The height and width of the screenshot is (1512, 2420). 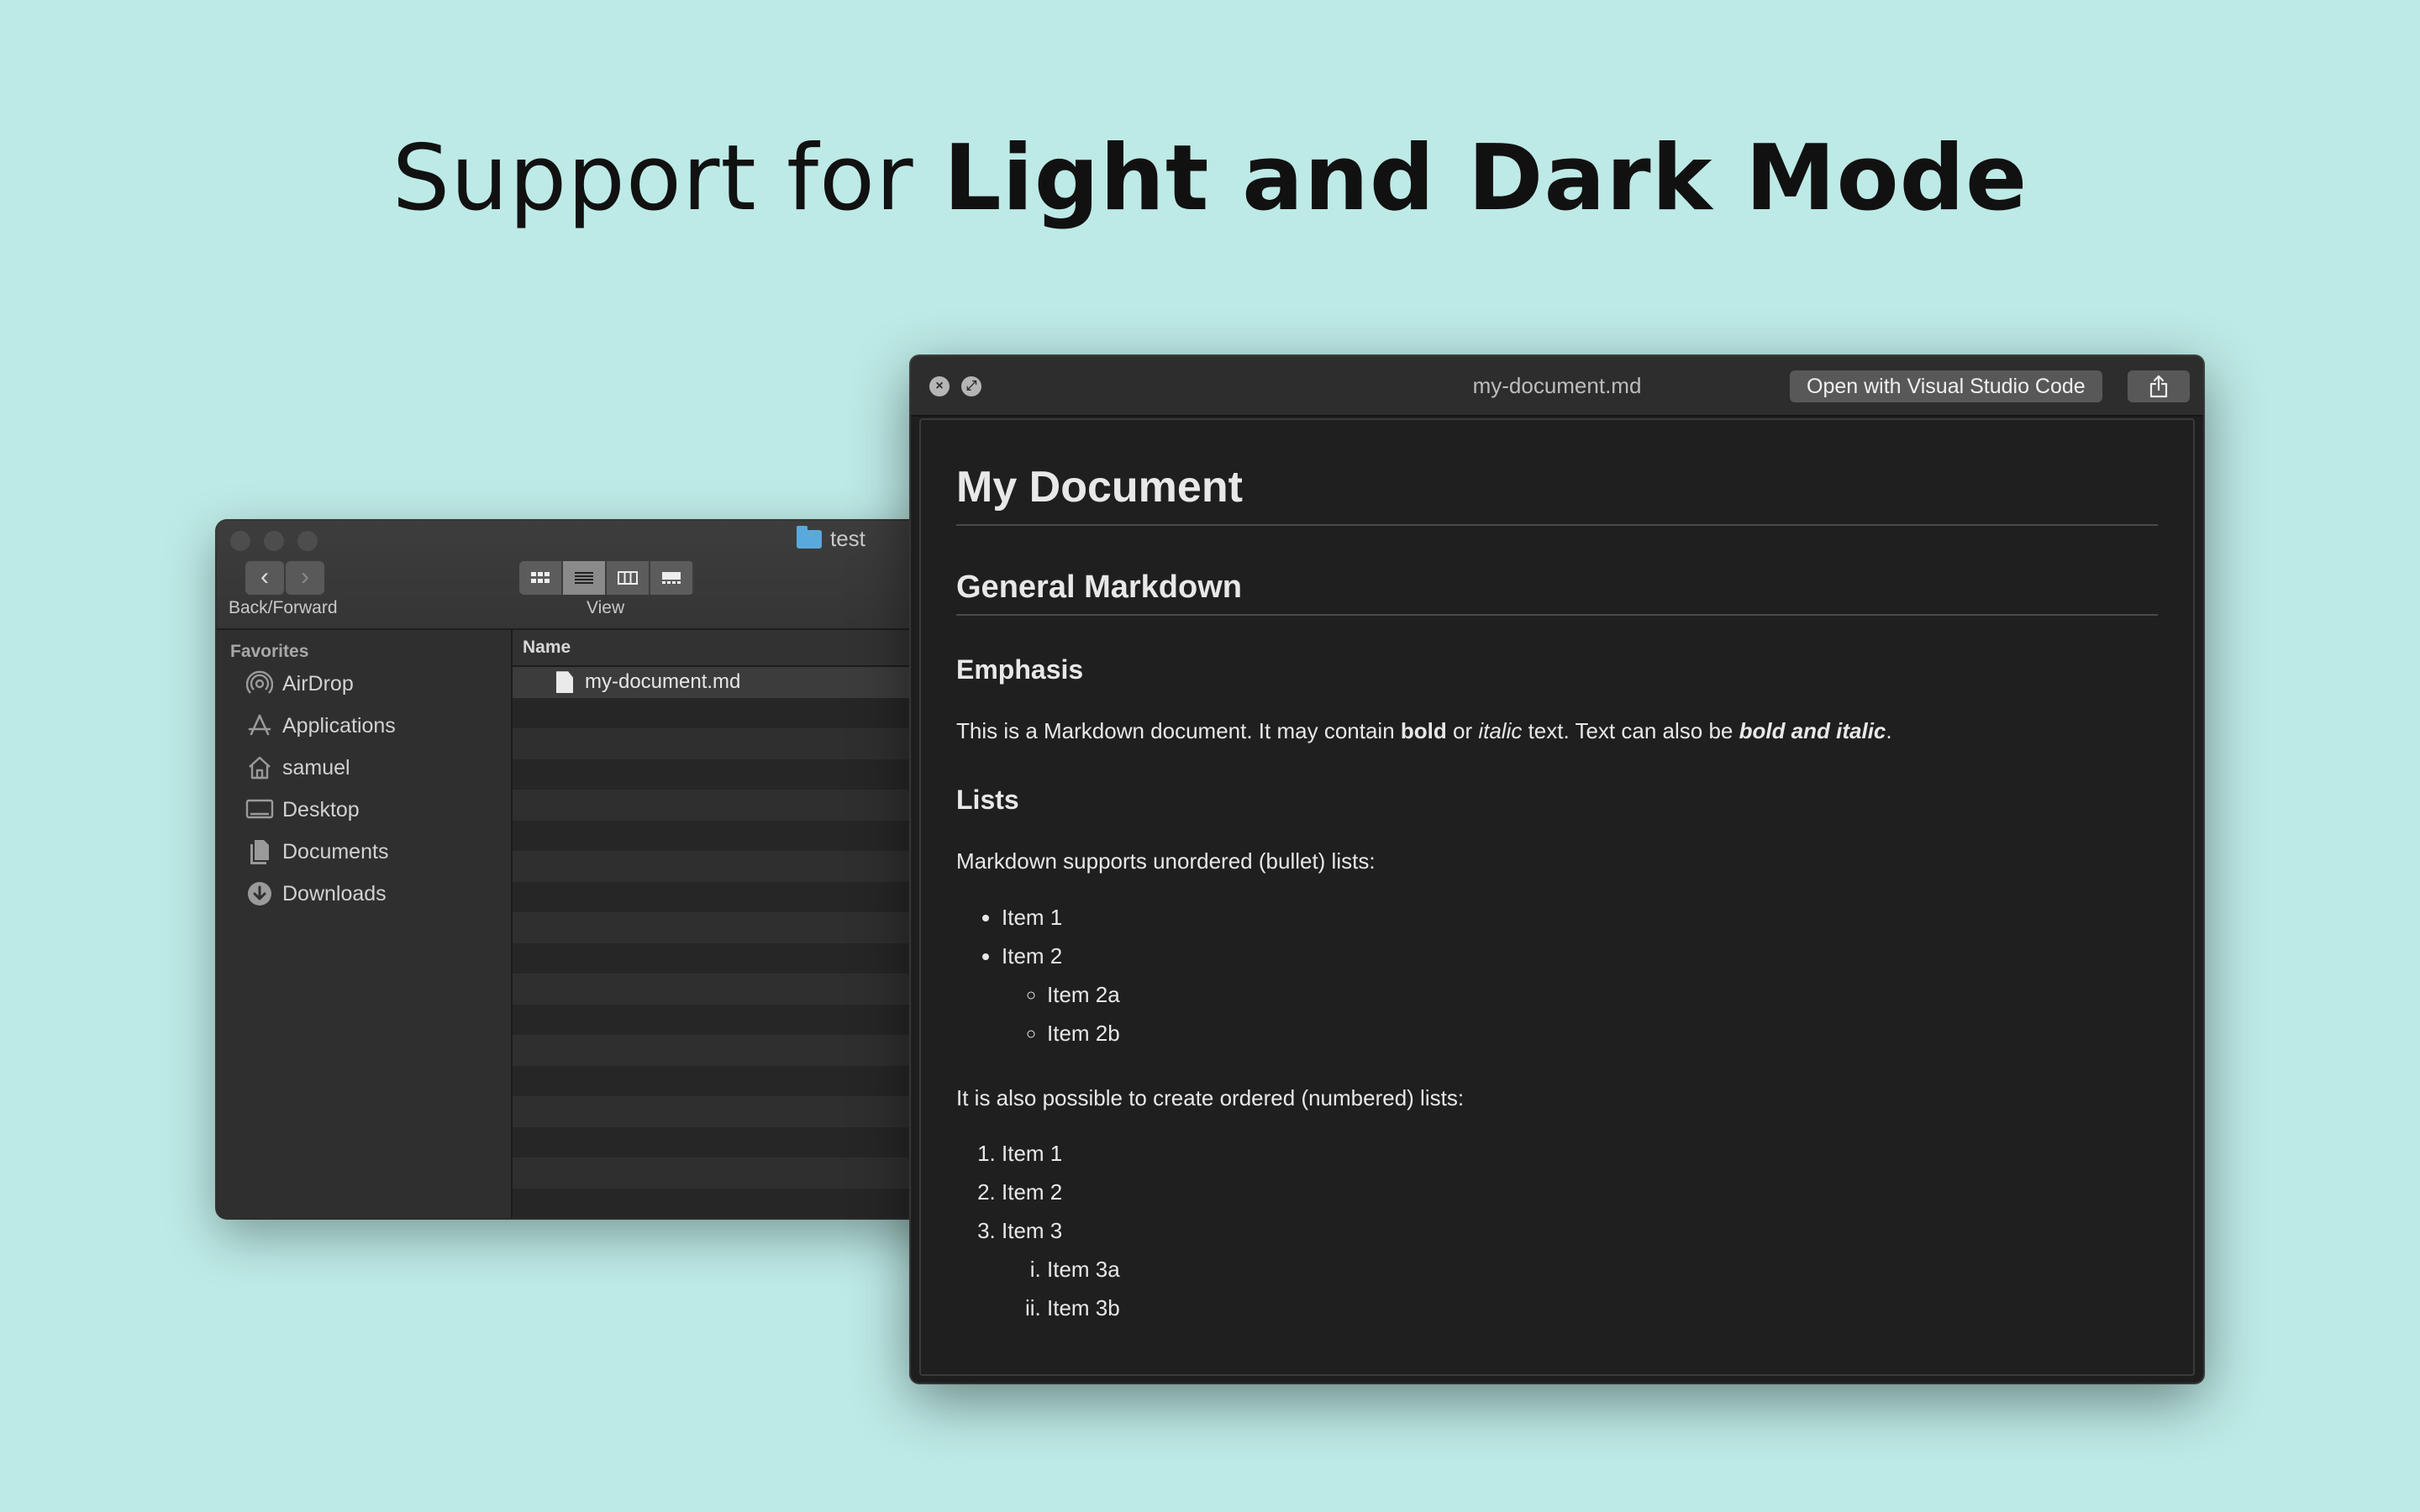 I want to click on airdrop-icon, so click(x=259, y=683).